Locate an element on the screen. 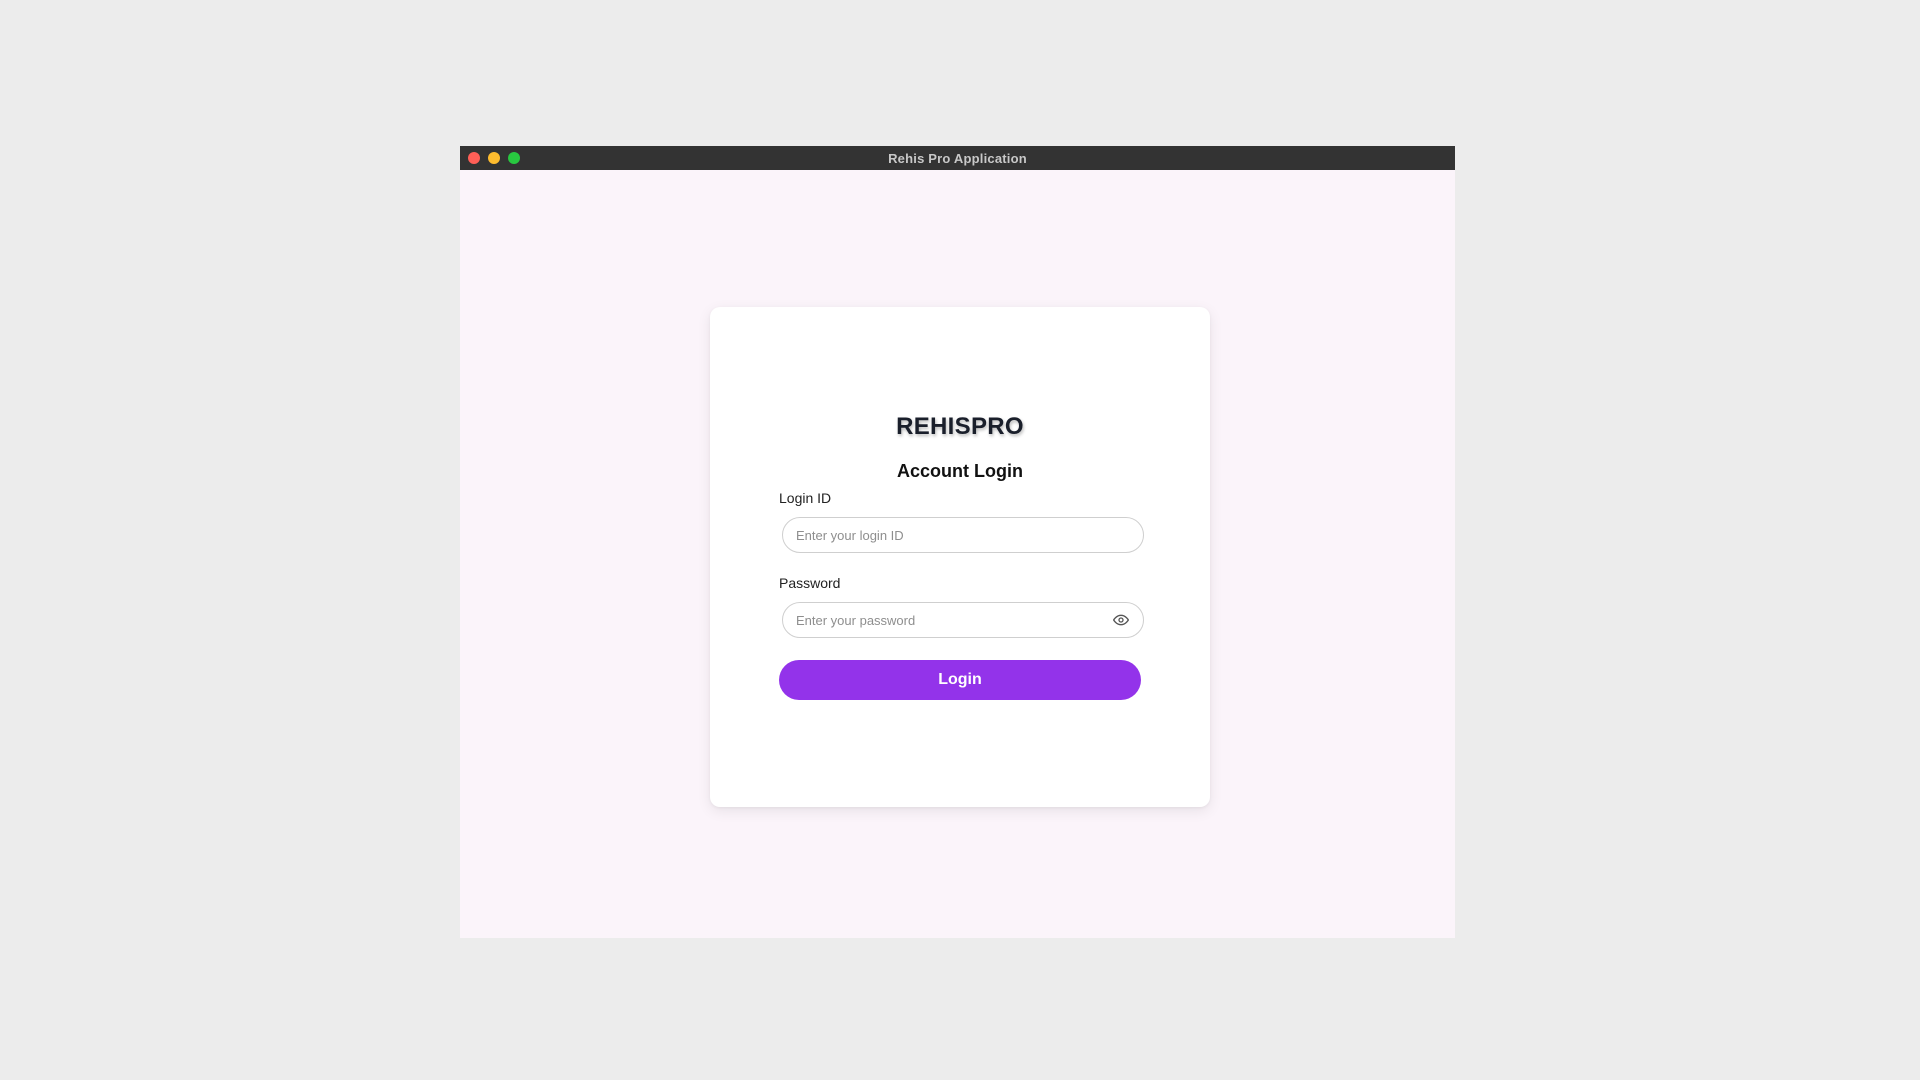  login-id-field-wrapper is located at coordinates (963, 535).